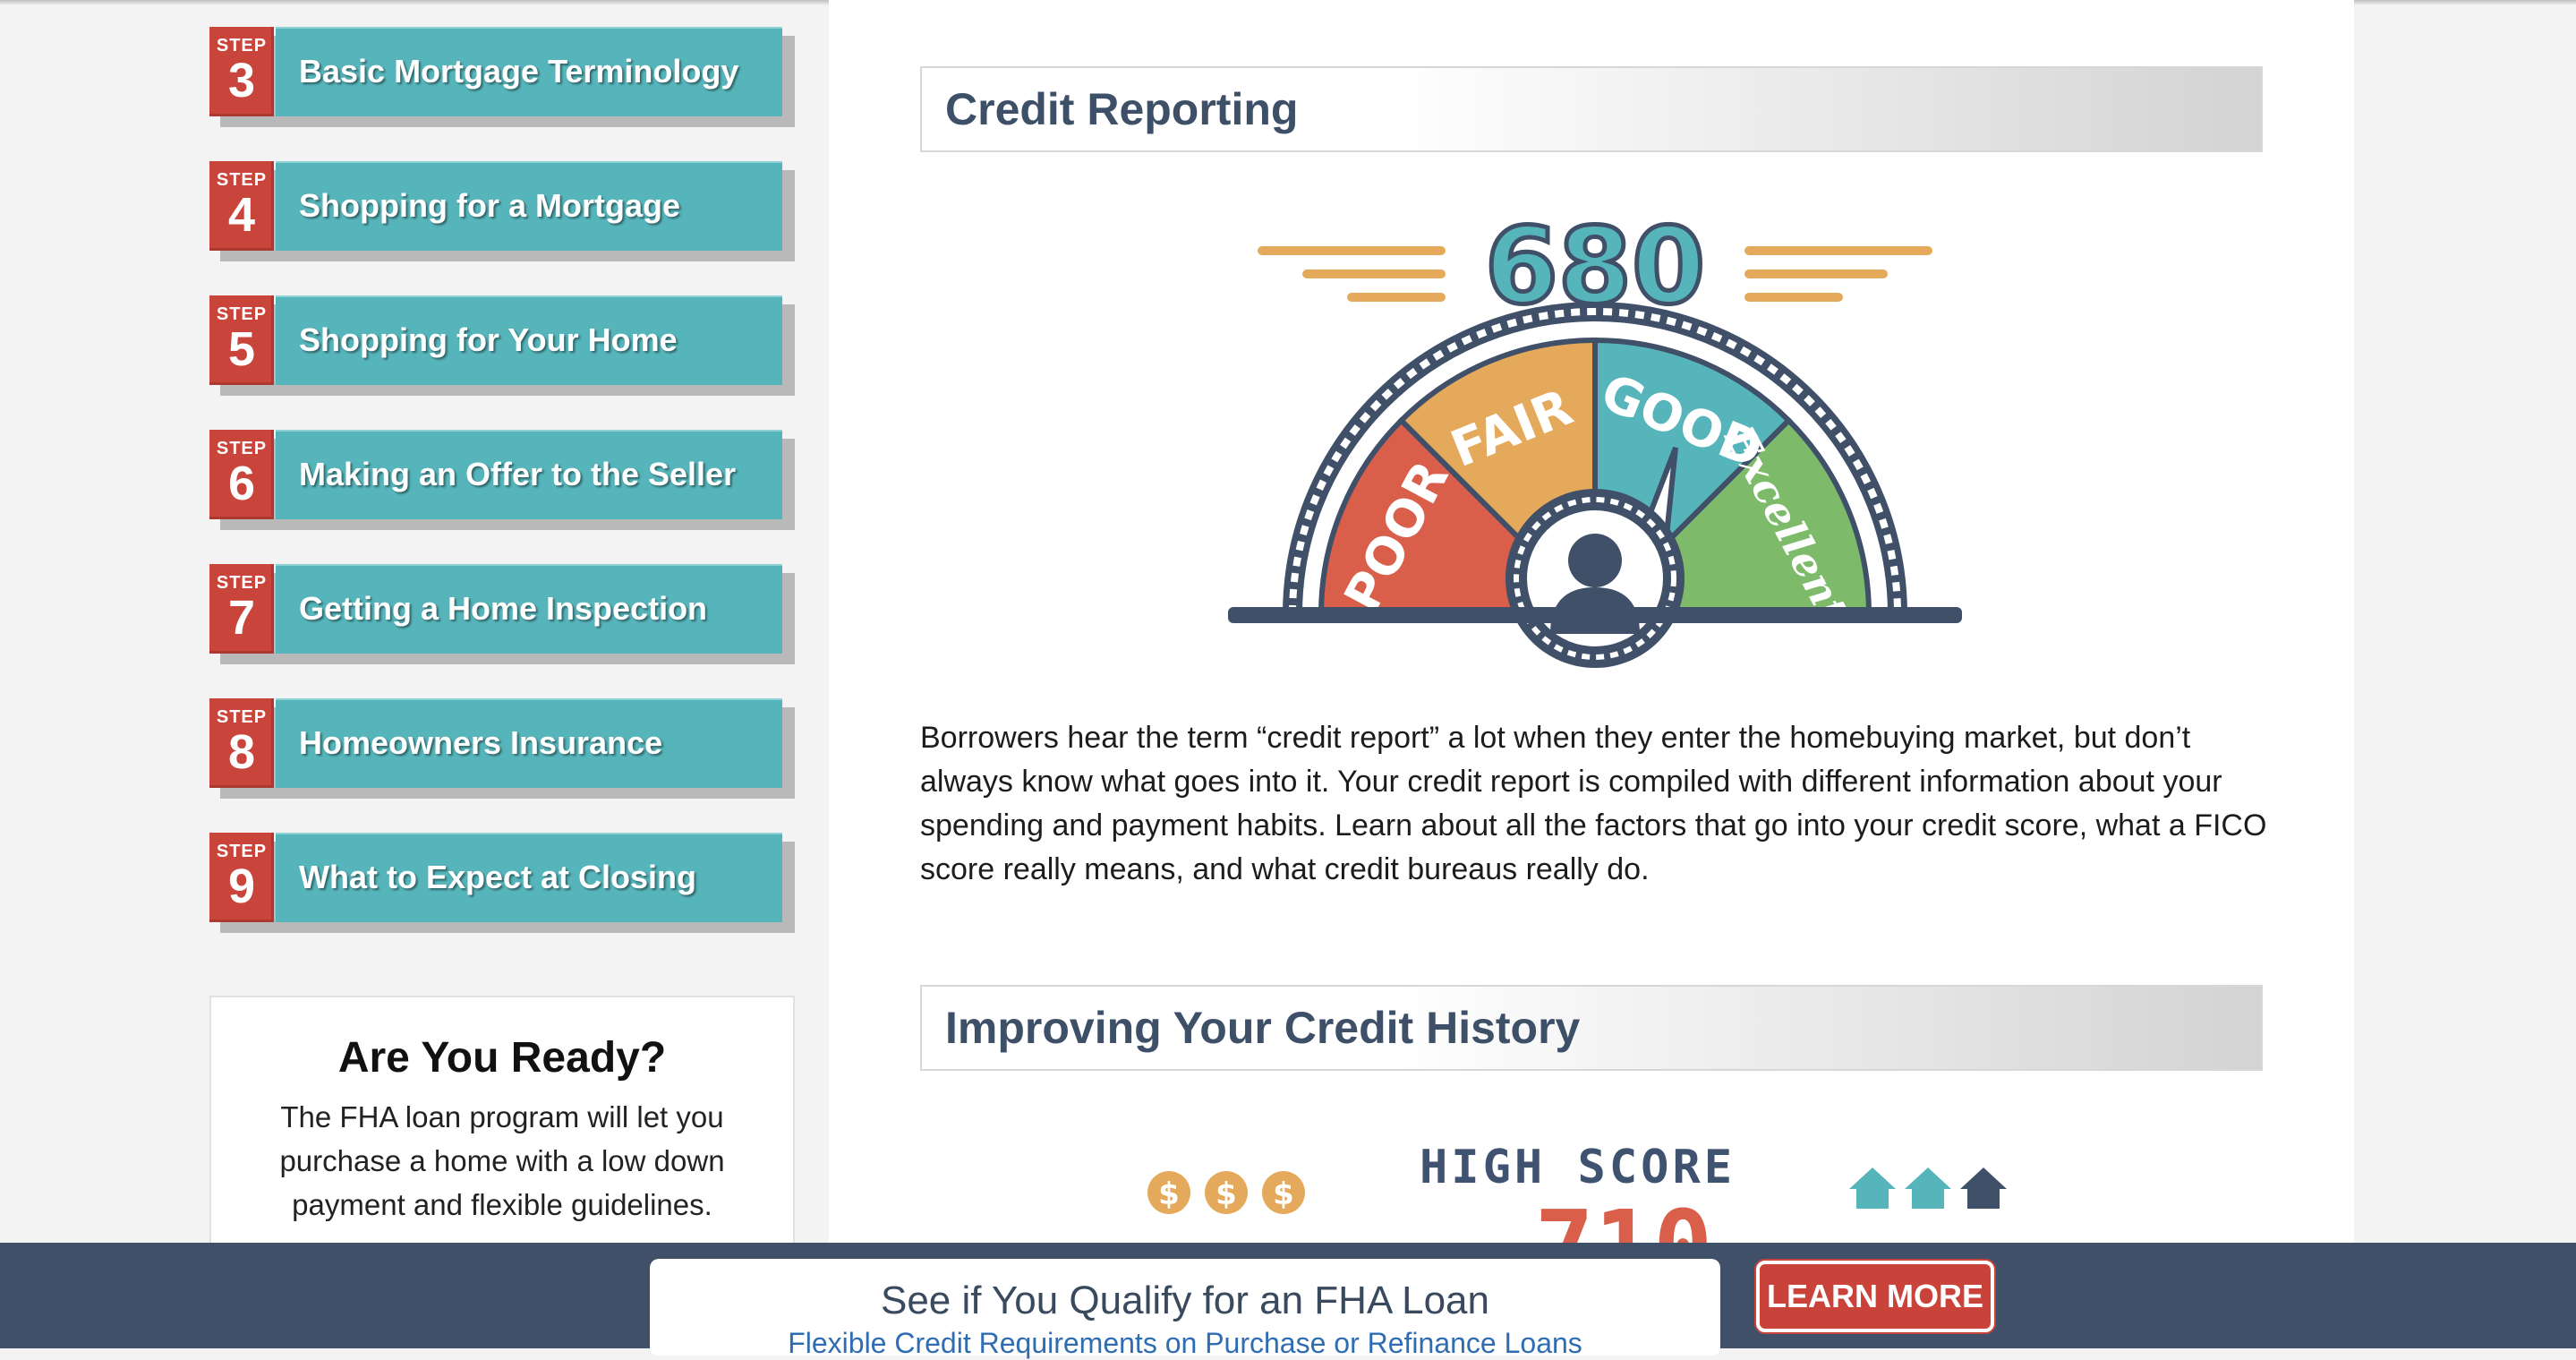 The height and width of the screenshot is (1360, 2576). I want to click on step-link-6: STEP 6 Making an Offer to the Seller, so click(502, 480).